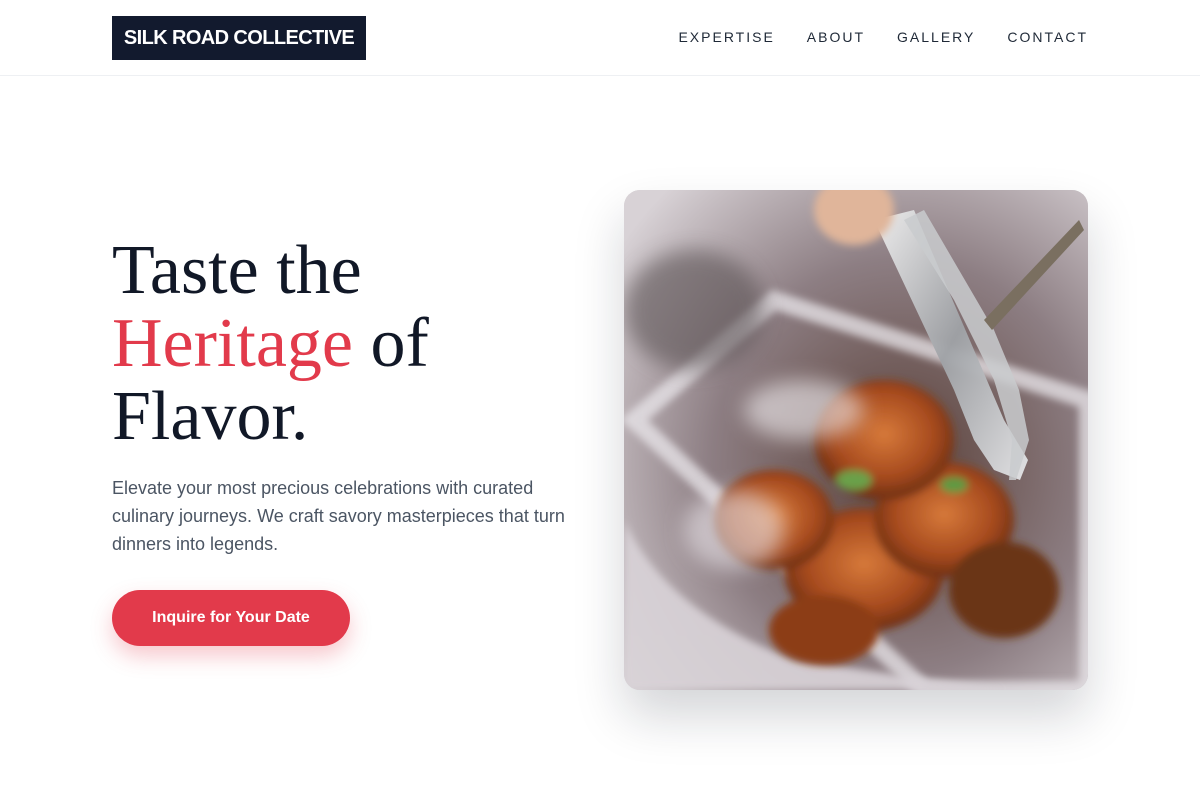 This screenshot has width=1200, height=800. I want to click on nav-item-about: ABOUT, so click(836, 37).